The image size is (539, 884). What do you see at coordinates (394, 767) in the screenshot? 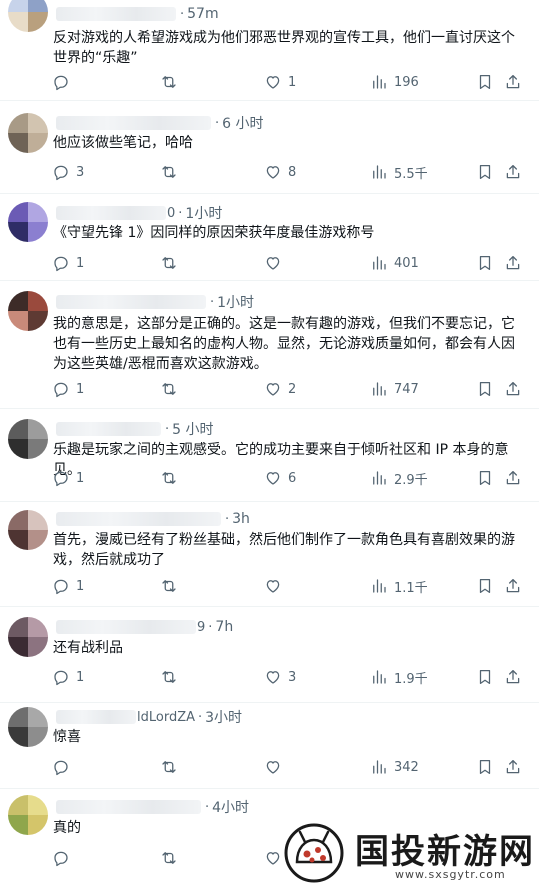
I see `views-button: 342` at bounding box center [394, 767].